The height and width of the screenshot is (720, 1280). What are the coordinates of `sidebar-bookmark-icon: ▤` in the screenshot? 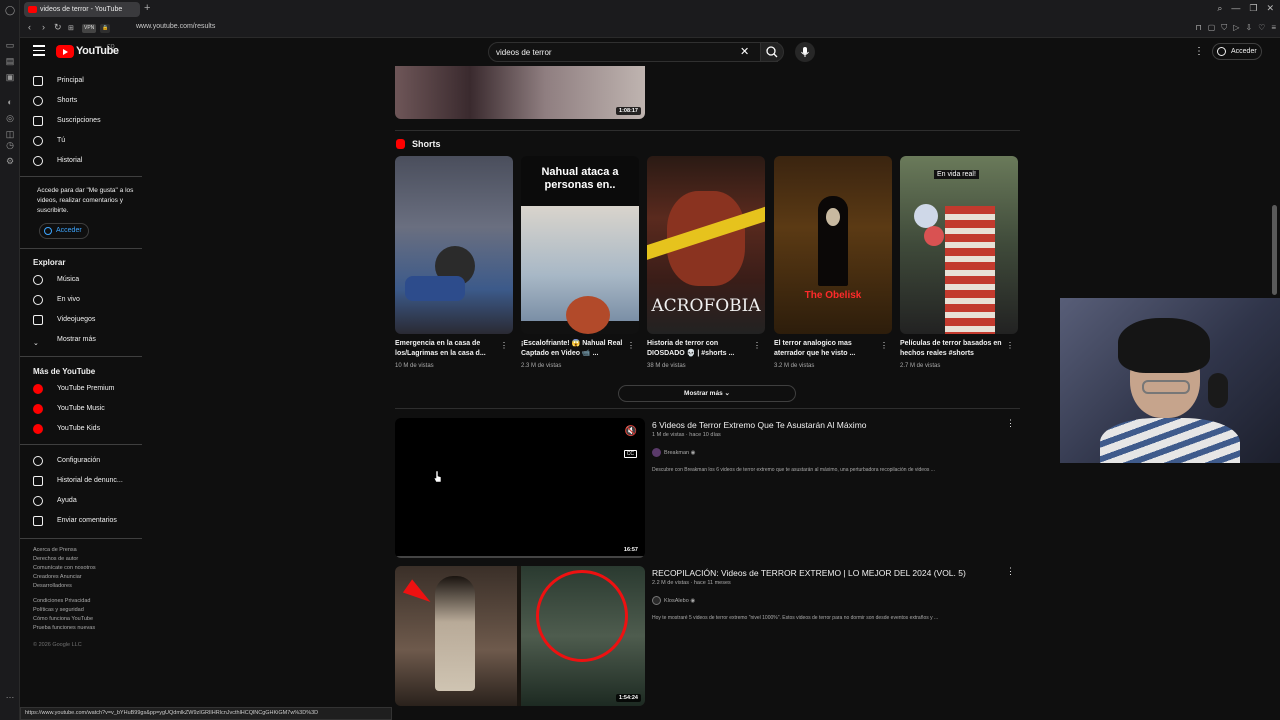 It's located at (10, 61).